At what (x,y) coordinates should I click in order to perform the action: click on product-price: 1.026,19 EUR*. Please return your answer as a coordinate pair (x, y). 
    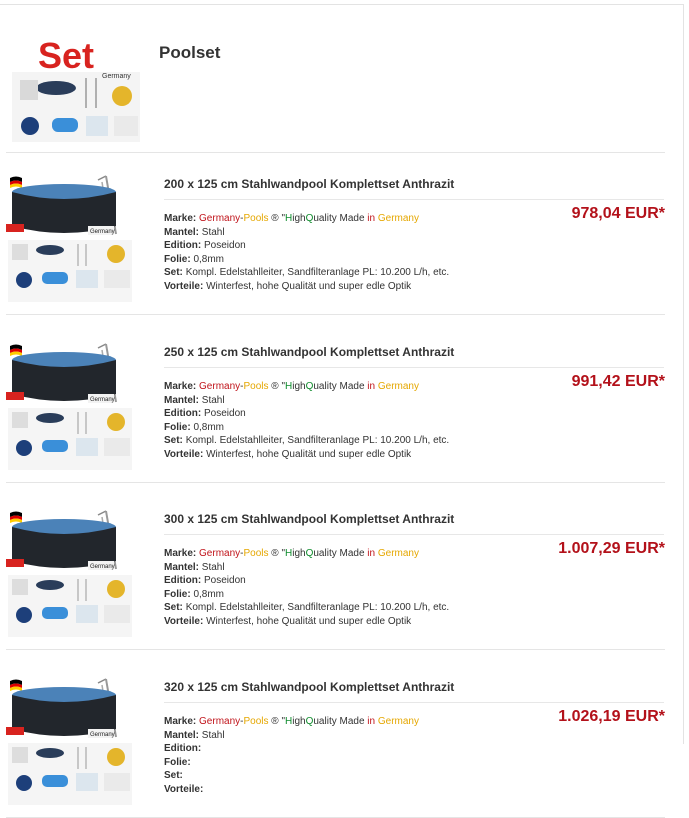
    Looking at the image, I should click on (611, 716).